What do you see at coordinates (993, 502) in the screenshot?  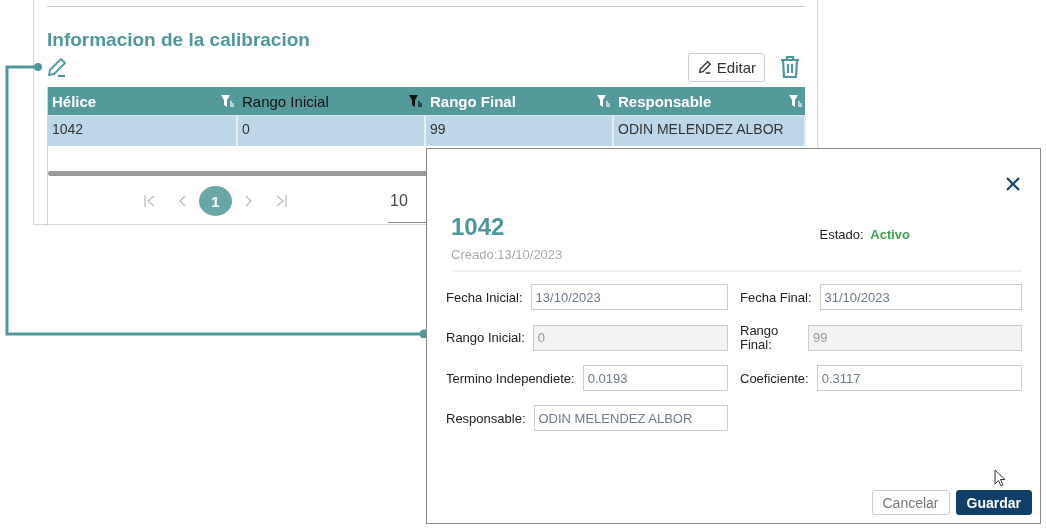 I see `save-button: Guardar` at bounding box center [993, 502].